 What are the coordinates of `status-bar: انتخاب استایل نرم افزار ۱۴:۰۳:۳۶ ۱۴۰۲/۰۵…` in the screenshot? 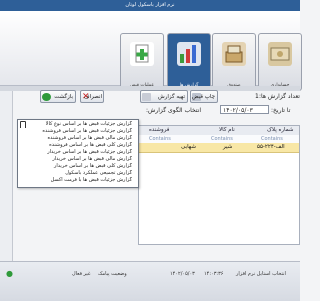 It's located at (150, 281).